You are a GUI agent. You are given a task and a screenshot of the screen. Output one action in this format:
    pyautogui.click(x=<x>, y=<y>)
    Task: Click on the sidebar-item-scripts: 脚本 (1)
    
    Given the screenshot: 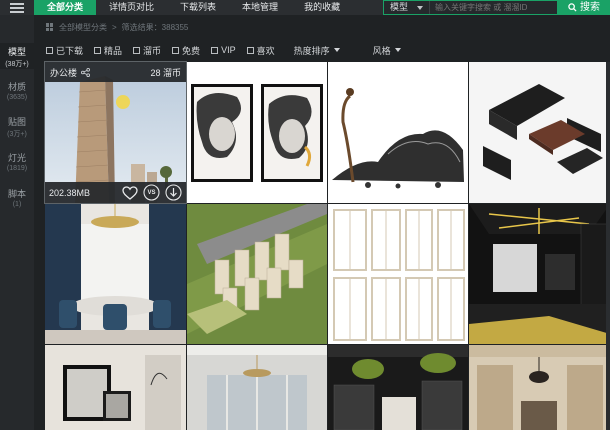 What is the action you would take?
    pyautogui.click(x=17, y=199)
    